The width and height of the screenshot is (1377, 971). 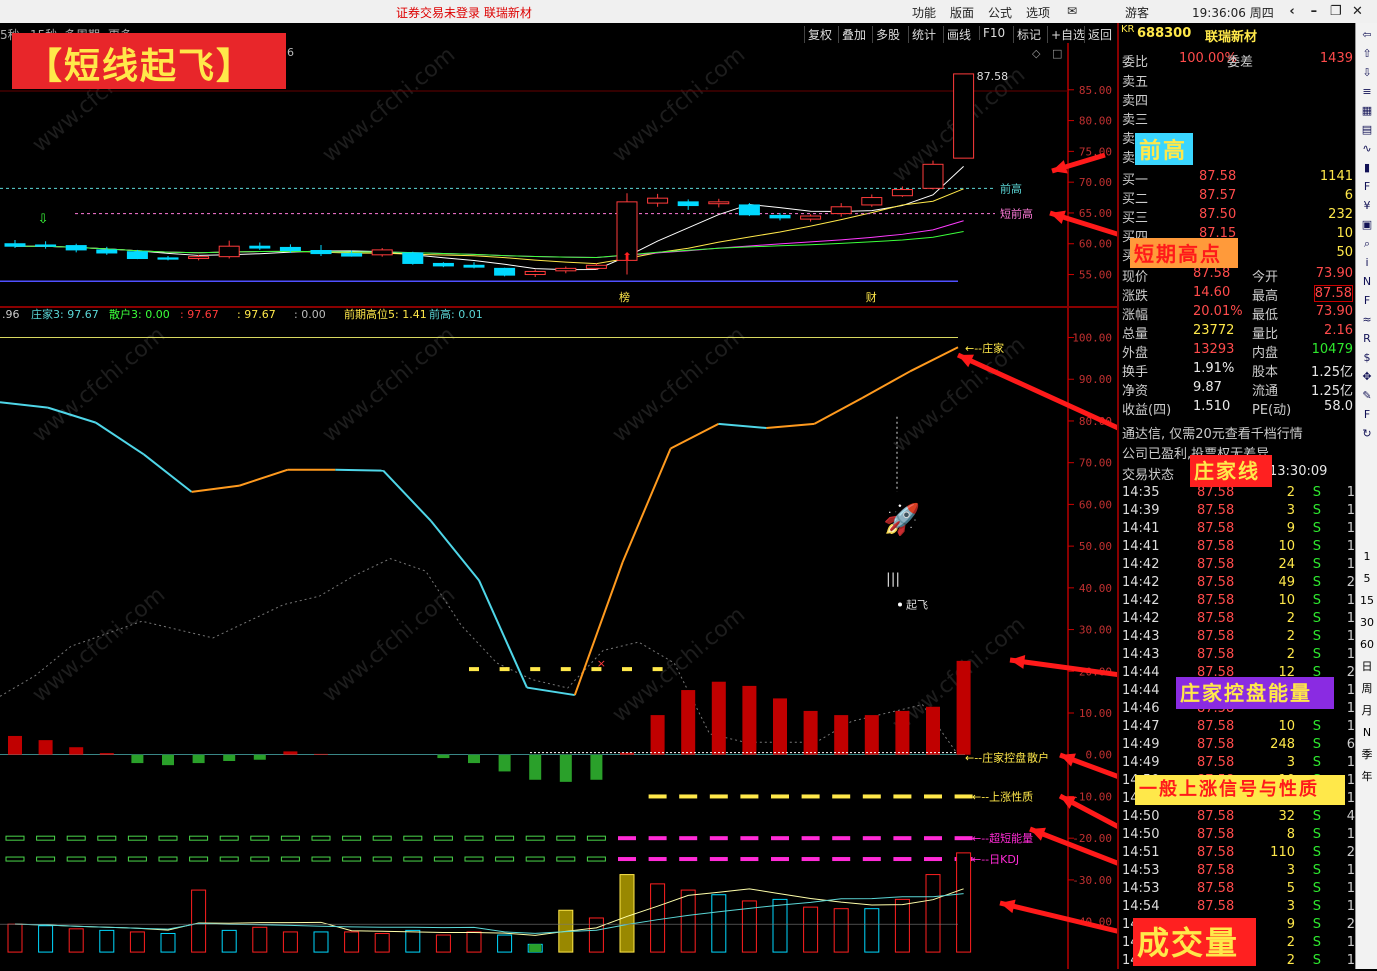 What do you see at coordinates (1135, 372) in the screenshot?
I see `quote-label: 换手` at bounding box center [1135, 372].